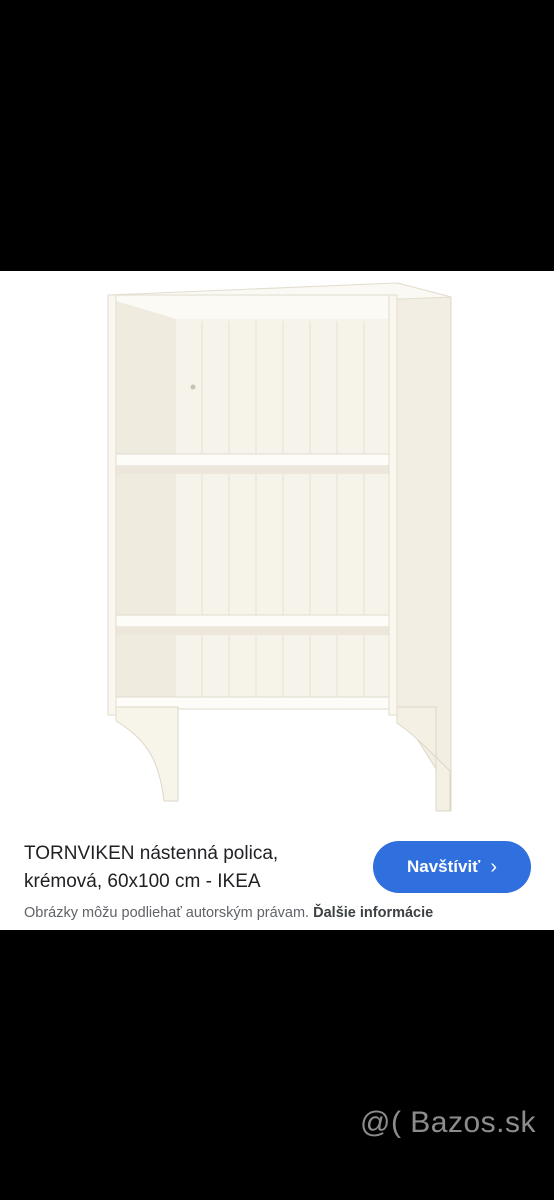  I want to click on visit-button-label: Navštíviť, so click(443, 866).